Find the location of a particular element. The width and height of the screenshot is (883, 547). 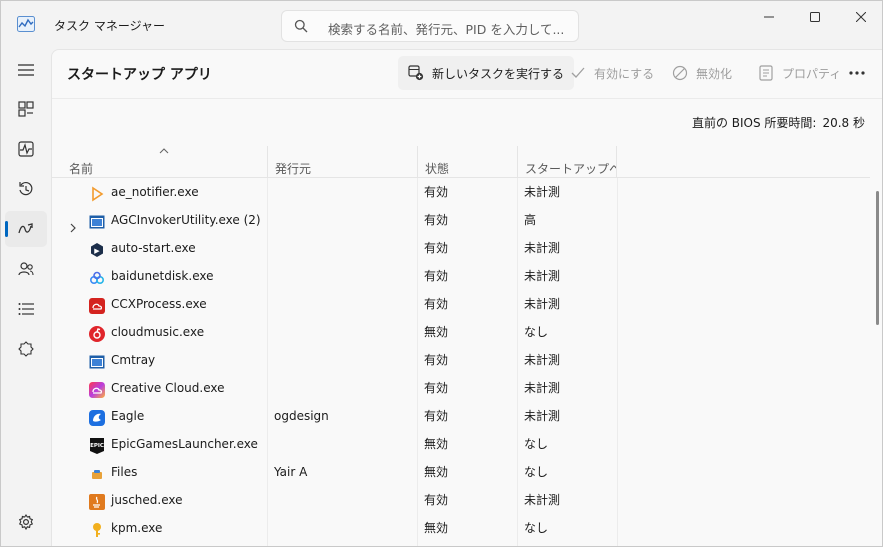

search-icon is located at coordinates (301, 26).